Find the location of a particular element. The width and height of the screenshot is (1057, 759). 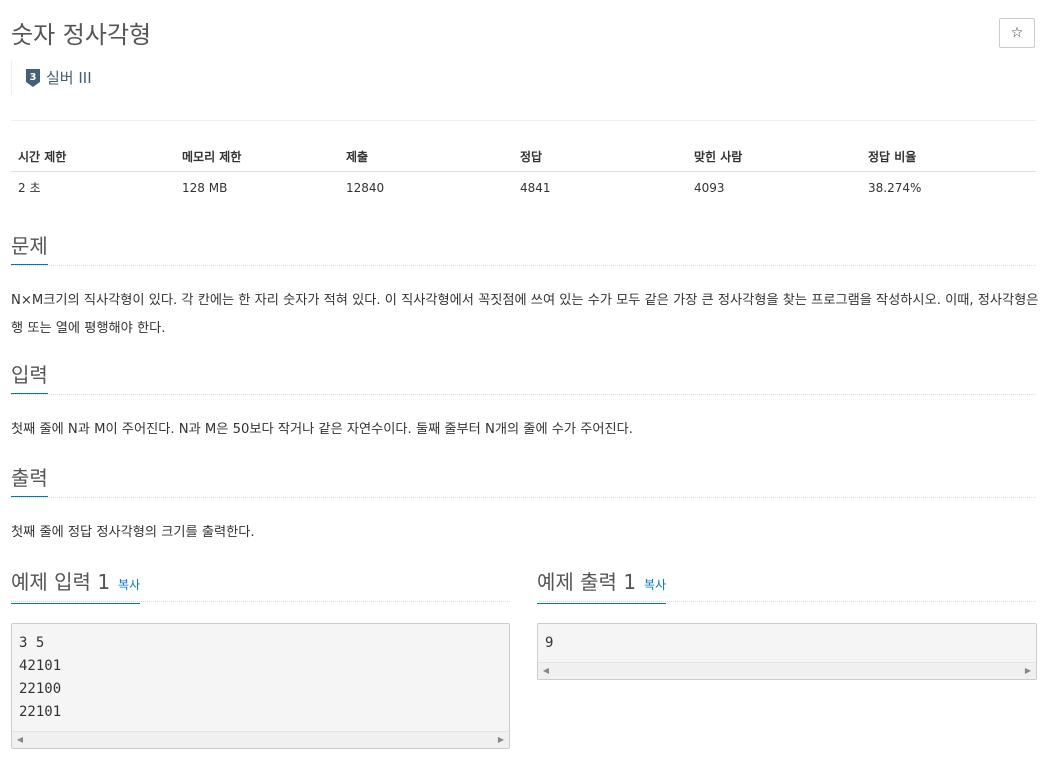

sample-input-box: 3 5 42101 22100 22101 ◀ ▶ is located at coordinates (260, 686).